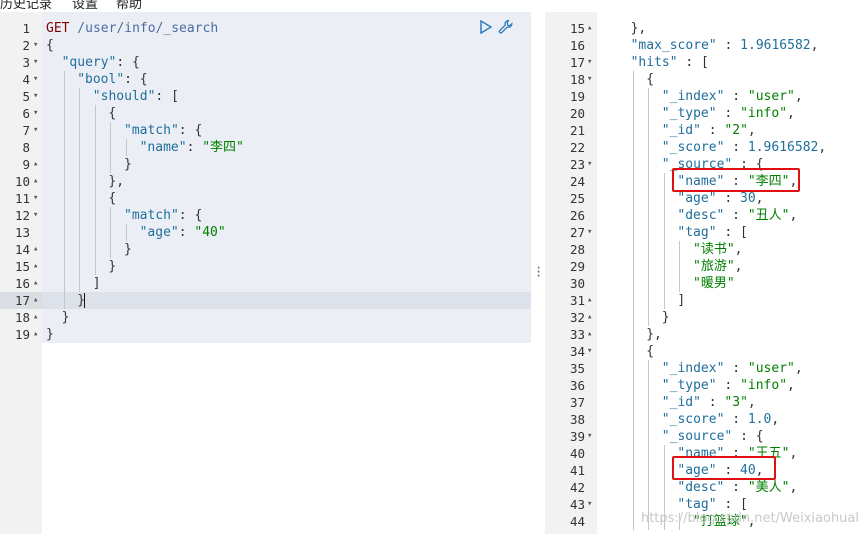  Describe the element at coordinates (706, 419) in the screenshot. I see `code-line: 38 "_score" : 1.0,` at that location.